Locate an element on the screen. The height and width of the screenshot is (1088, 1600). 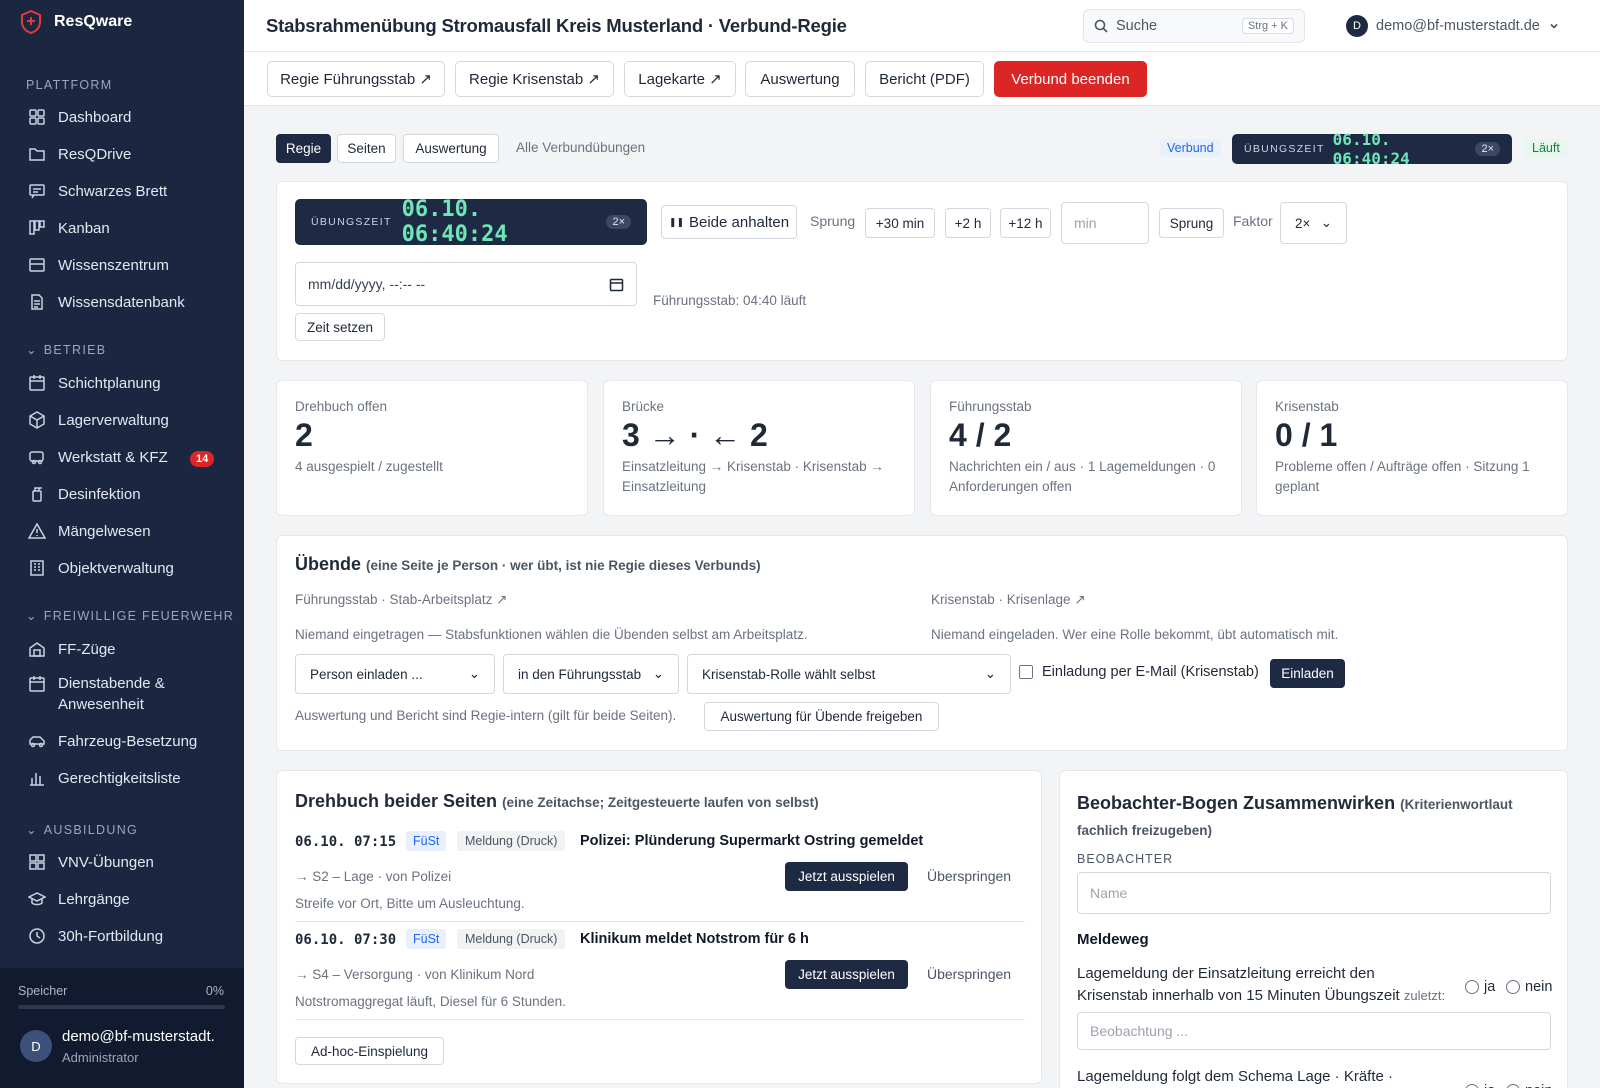
box-icon is located at coordinates (37, 420).